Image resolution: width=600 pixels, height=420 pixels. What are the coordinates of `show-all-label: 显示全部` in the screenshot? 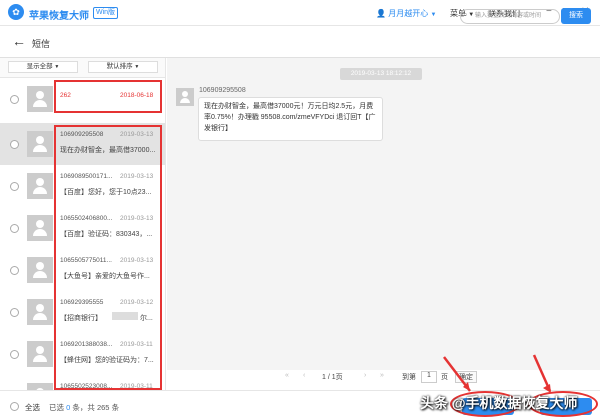 It's located at (39, 66).